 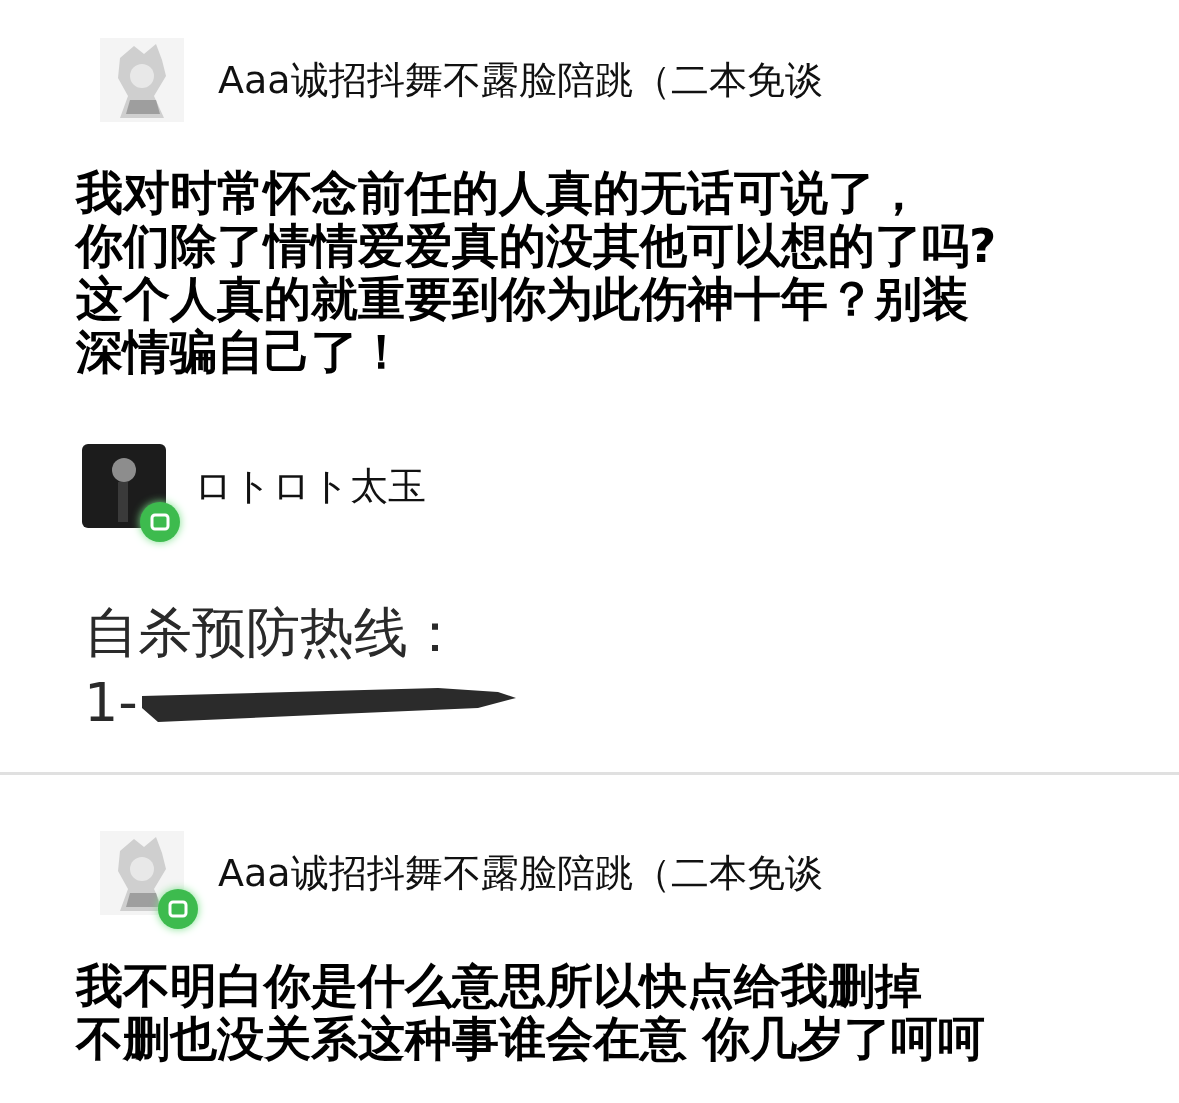 I want to click on comment-text: 这个人真的就重要到你为此伤神十年？别装, so click(x=522, y=298).